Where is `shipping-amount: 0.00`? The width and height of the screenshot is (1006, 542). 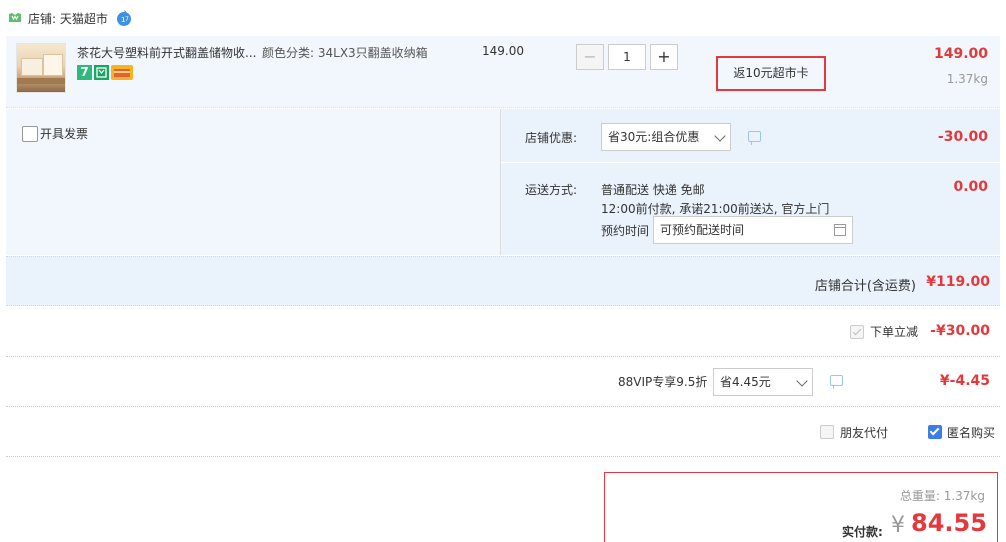
shipping-amount: 0.00 is located at coordinates (970, 187).